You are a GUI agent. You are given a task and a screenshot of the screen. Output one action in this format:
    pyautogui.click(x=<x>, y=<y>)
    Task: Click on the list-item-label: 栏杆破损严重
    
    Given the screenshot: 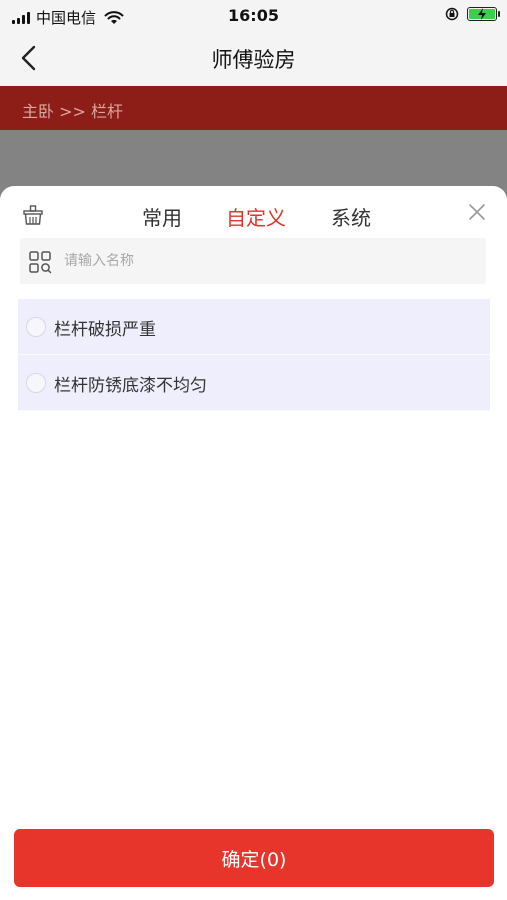 What is the action you would take?
    pyautogui.click(x=105, y=330)
    